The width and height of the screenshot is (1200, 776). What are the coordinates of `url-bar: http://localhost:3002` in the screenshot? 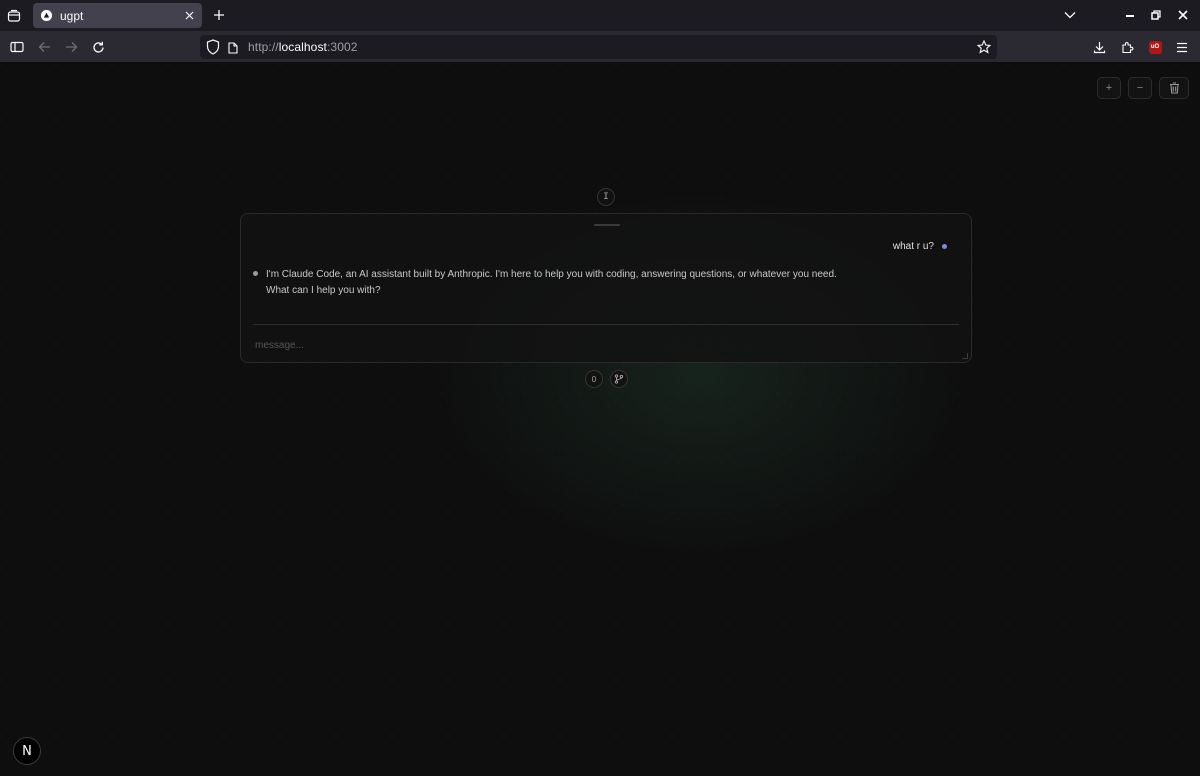 It's located at (598, 47).